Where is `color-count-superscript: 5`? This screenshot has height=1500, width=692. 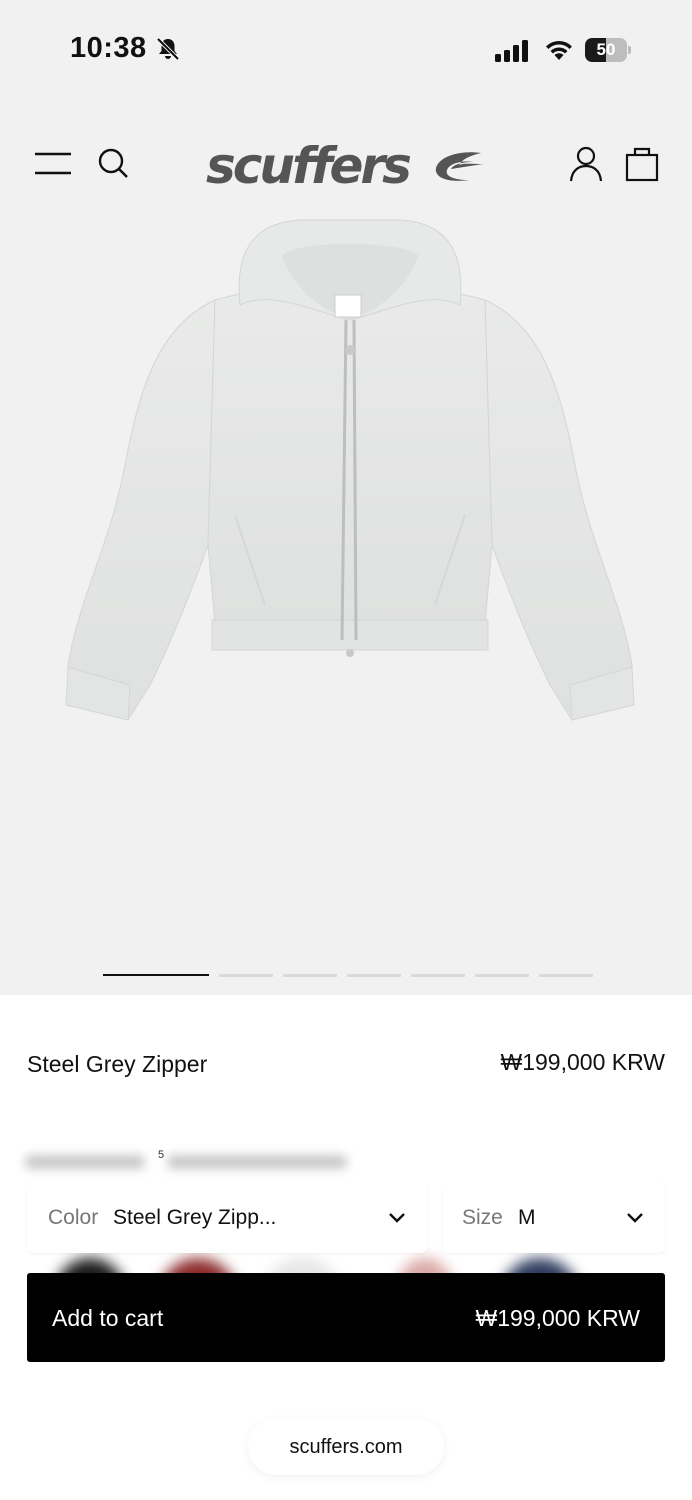 color-count-superscript: 5 is located at coordinates (161, 1155).